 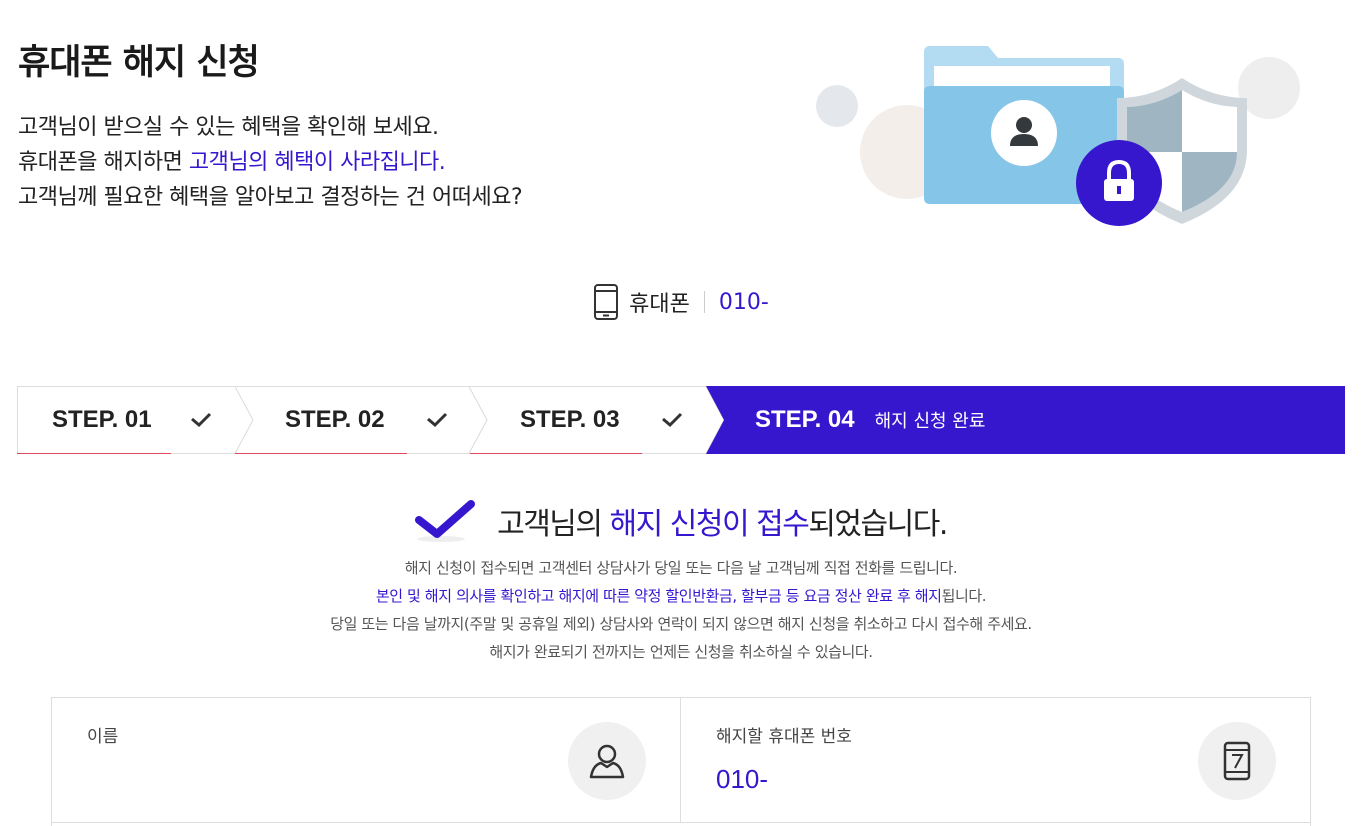 I want to click on cancel-phone-label: 해지할 휴대폰 번호, so click(x=784, y=737).